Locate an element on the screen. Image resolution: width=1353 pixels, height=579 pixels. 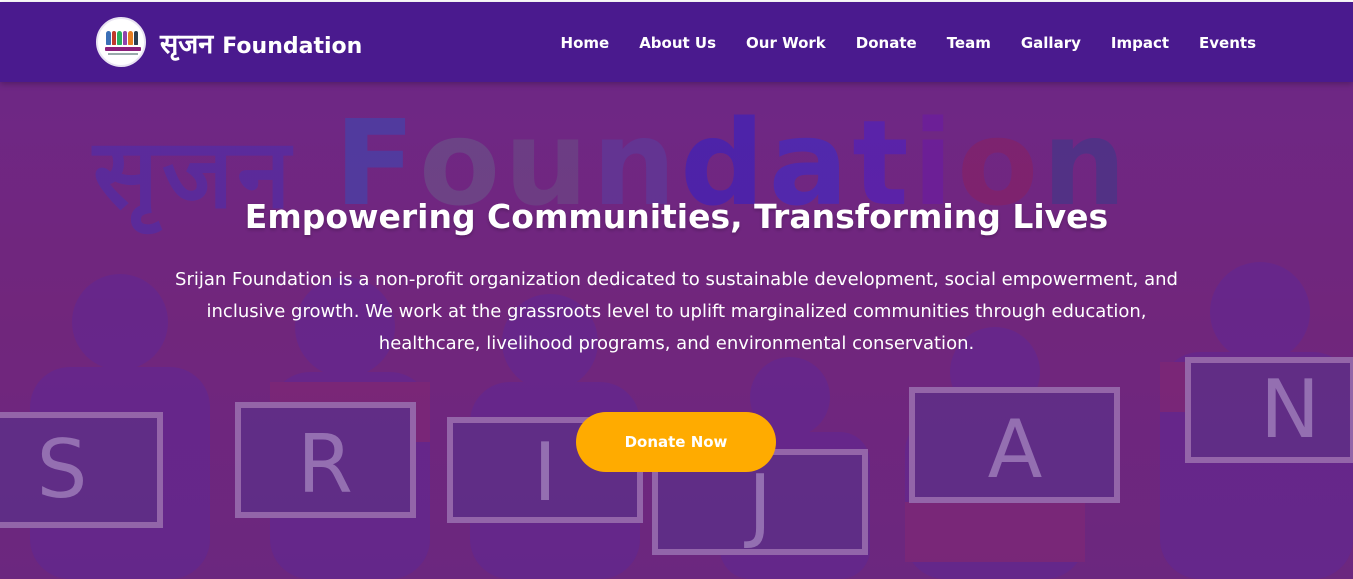
nav-item-donate: Donate is located at coordinates (886, 43).